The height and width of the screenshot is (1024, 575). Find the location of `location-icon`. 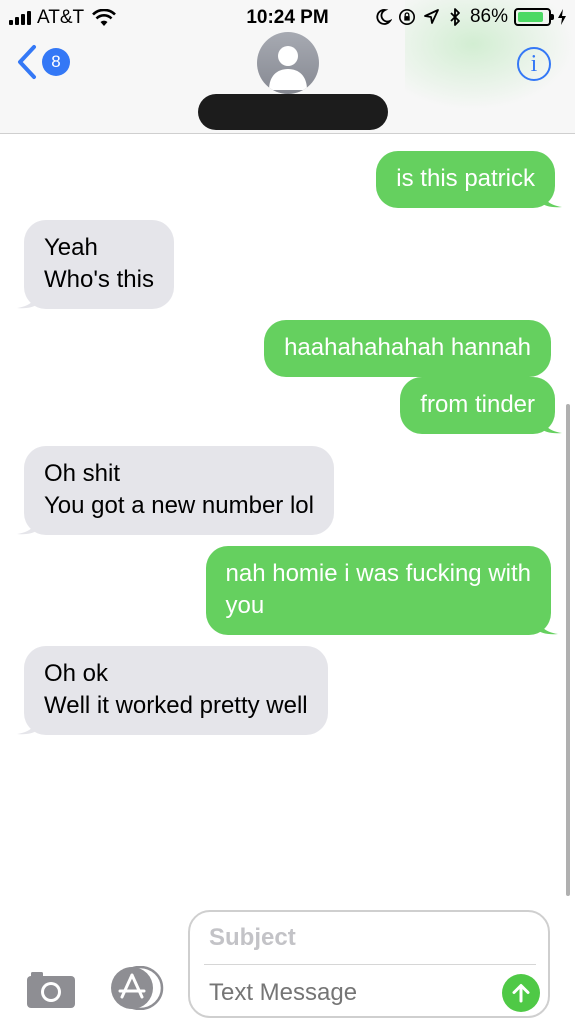

location-icon is located at coordinates (431, 16).